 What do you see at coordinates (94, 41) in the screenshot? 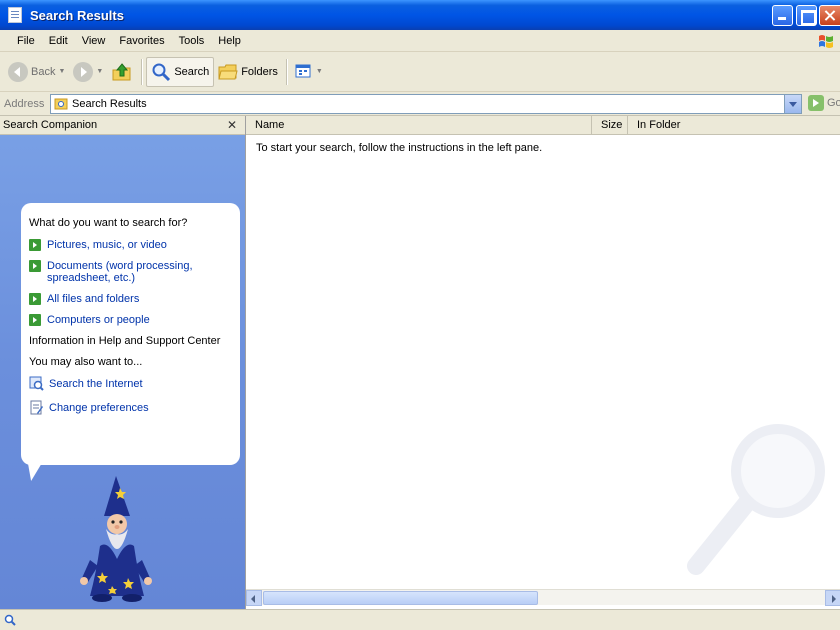
I see `menu-view: View` at bounding box center [94, 41].